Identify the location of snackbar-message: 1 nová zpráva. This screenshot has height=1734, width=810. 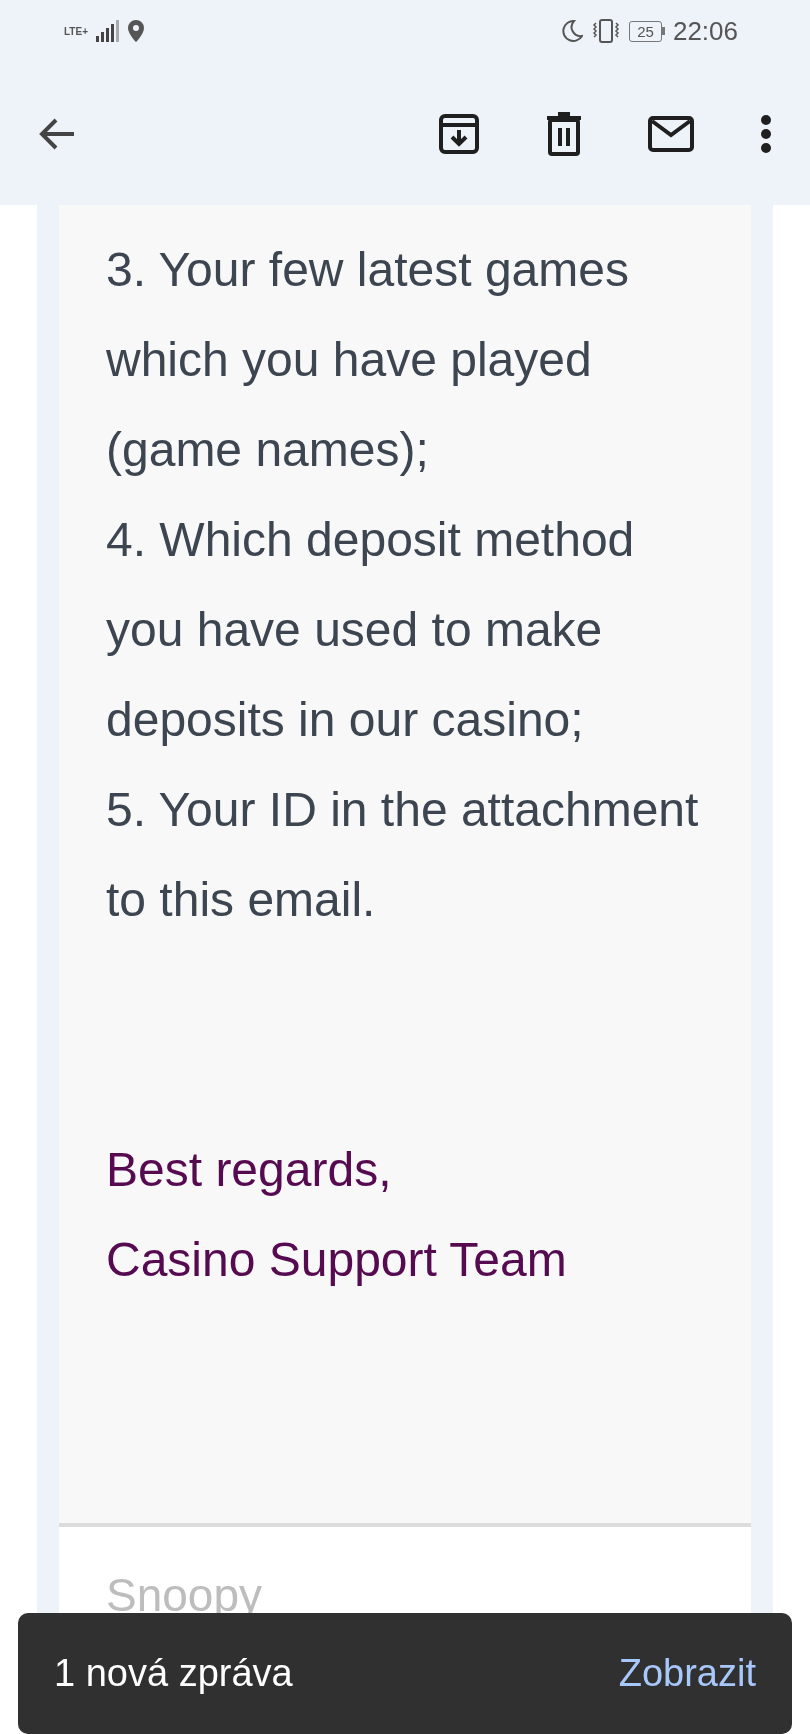
(173, 1673).